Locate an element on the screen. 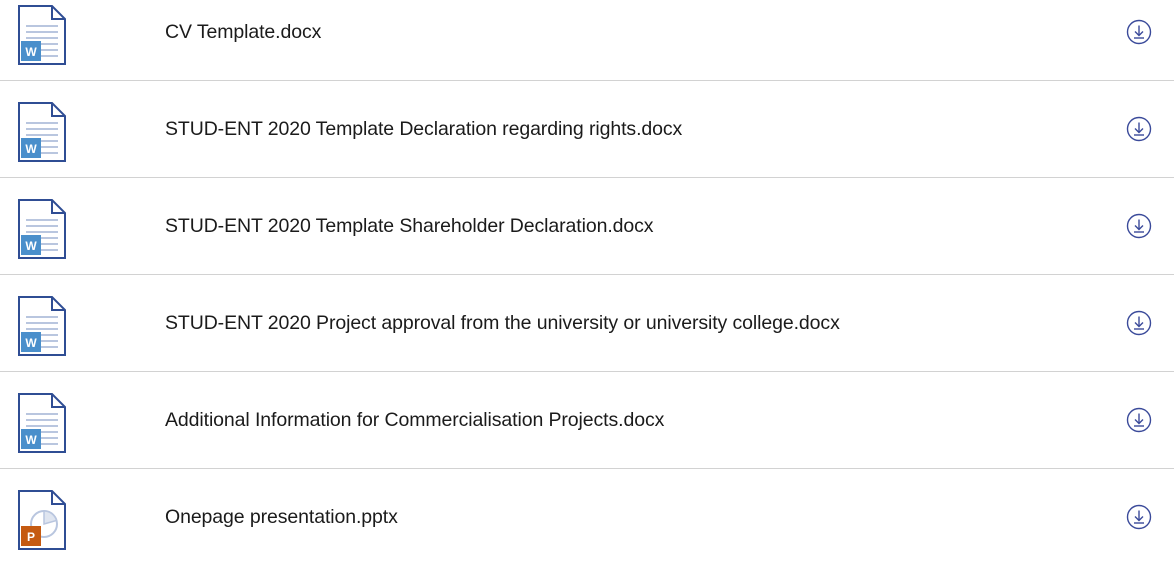  file-row: W CV Template.docx is located at coordinates (587, 40).